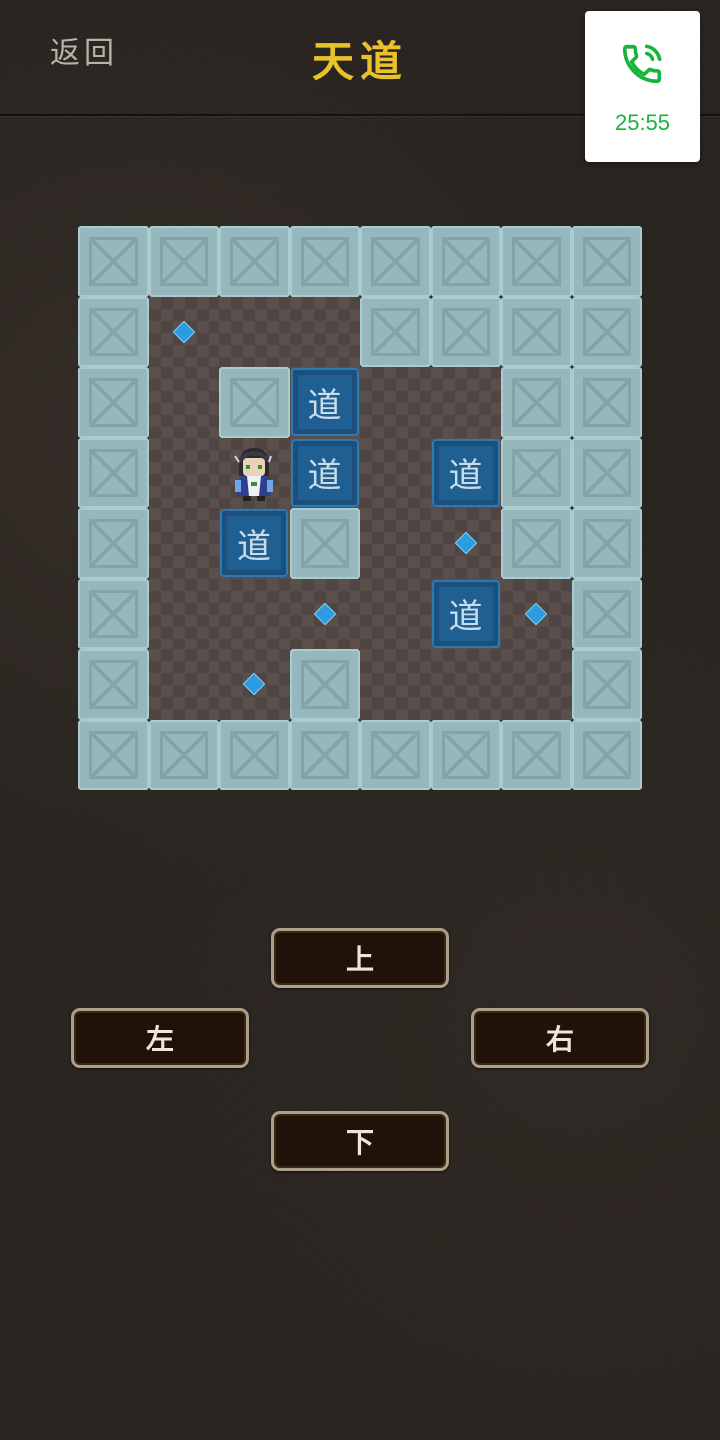 Image resolution: width=720 pixels, height=1440 pixels. I want to click on player-sprite, so click(253, 474).